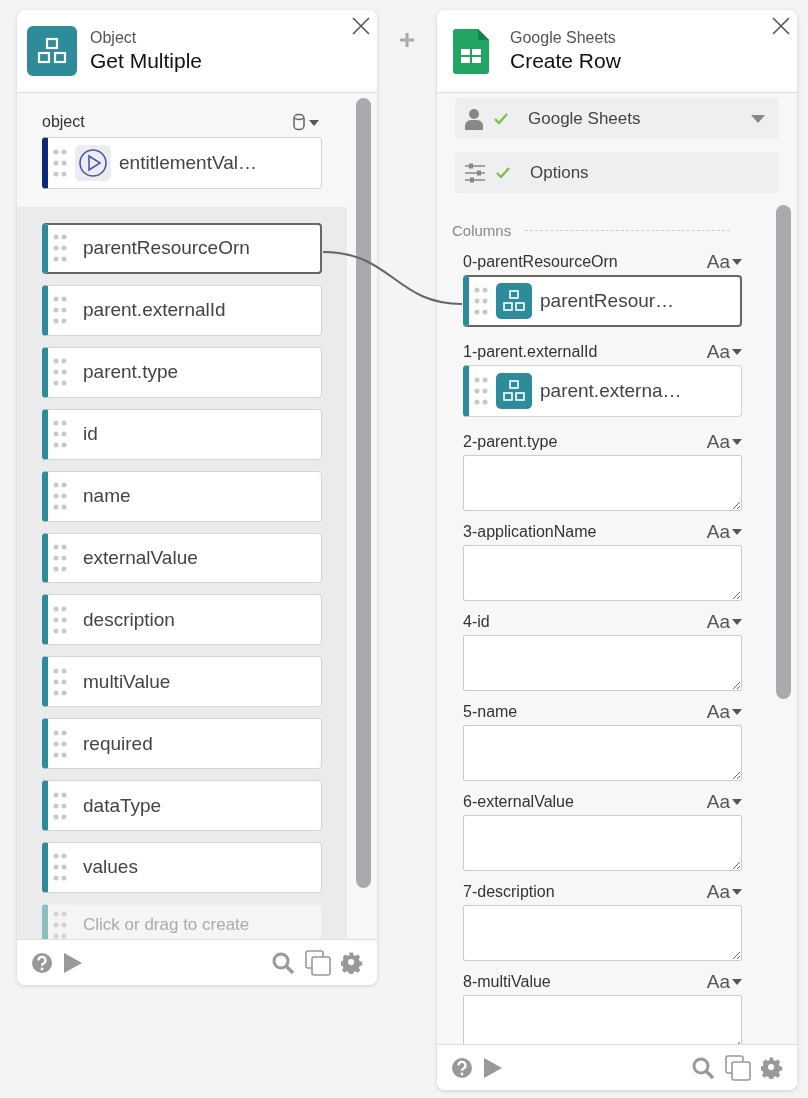 This screenshot has height=1098, width=808. Describe the element at coordinates (182, 558) in the screenshot. I see `output-field: externalValue` at that location.